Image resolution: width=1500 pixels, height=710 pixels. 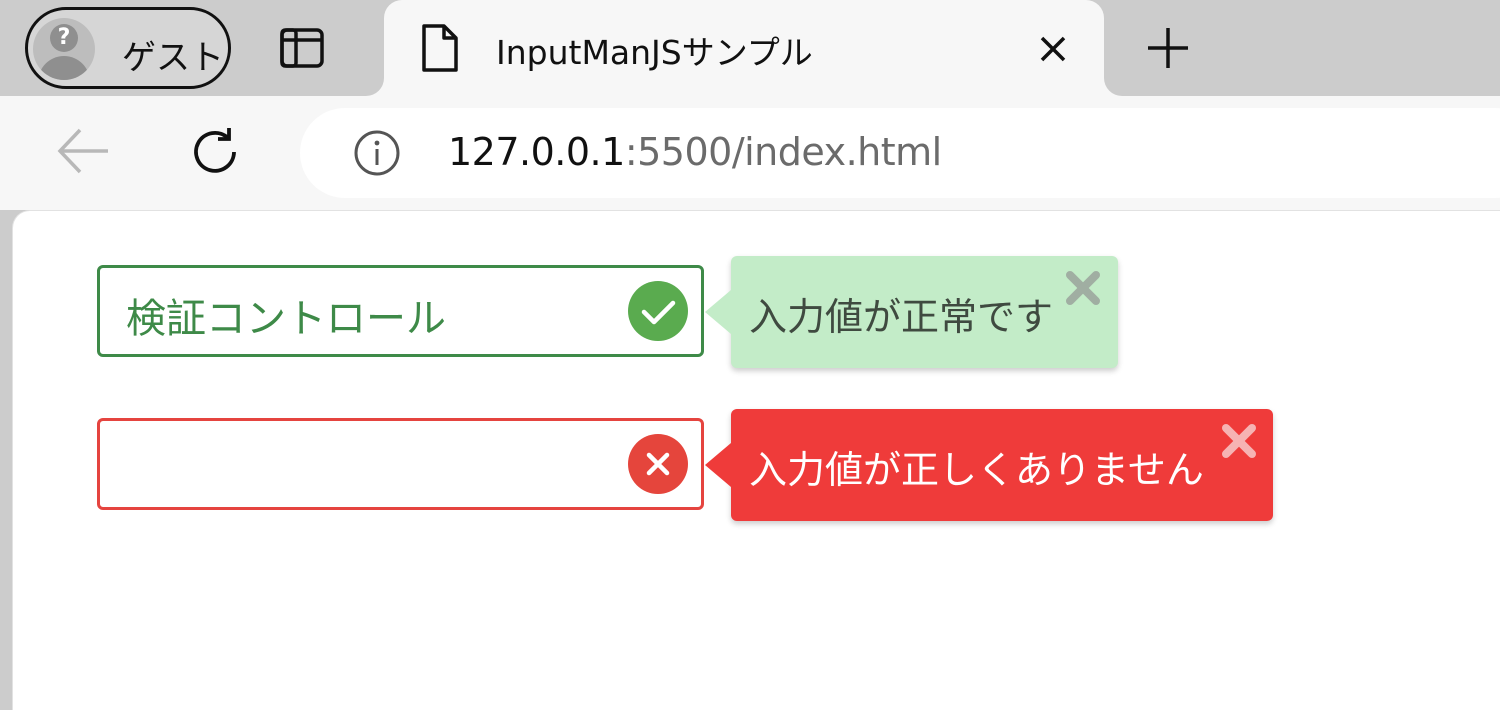 I want to click on tab-inputman-sample: InputManJSサンプル, so click(x=744, y=48).